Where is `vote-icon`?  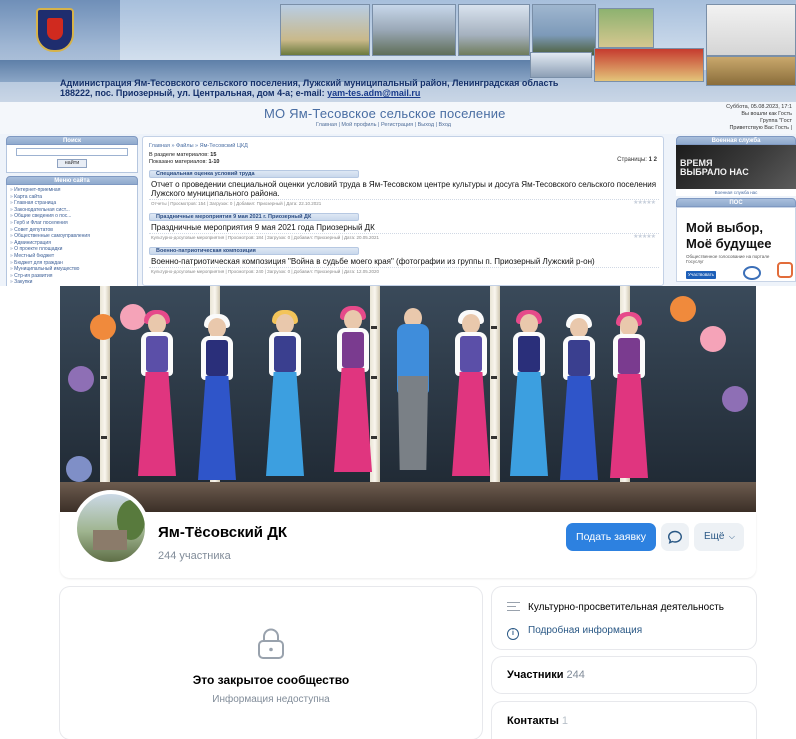 vote-icon is located at coordinates (752, 273).